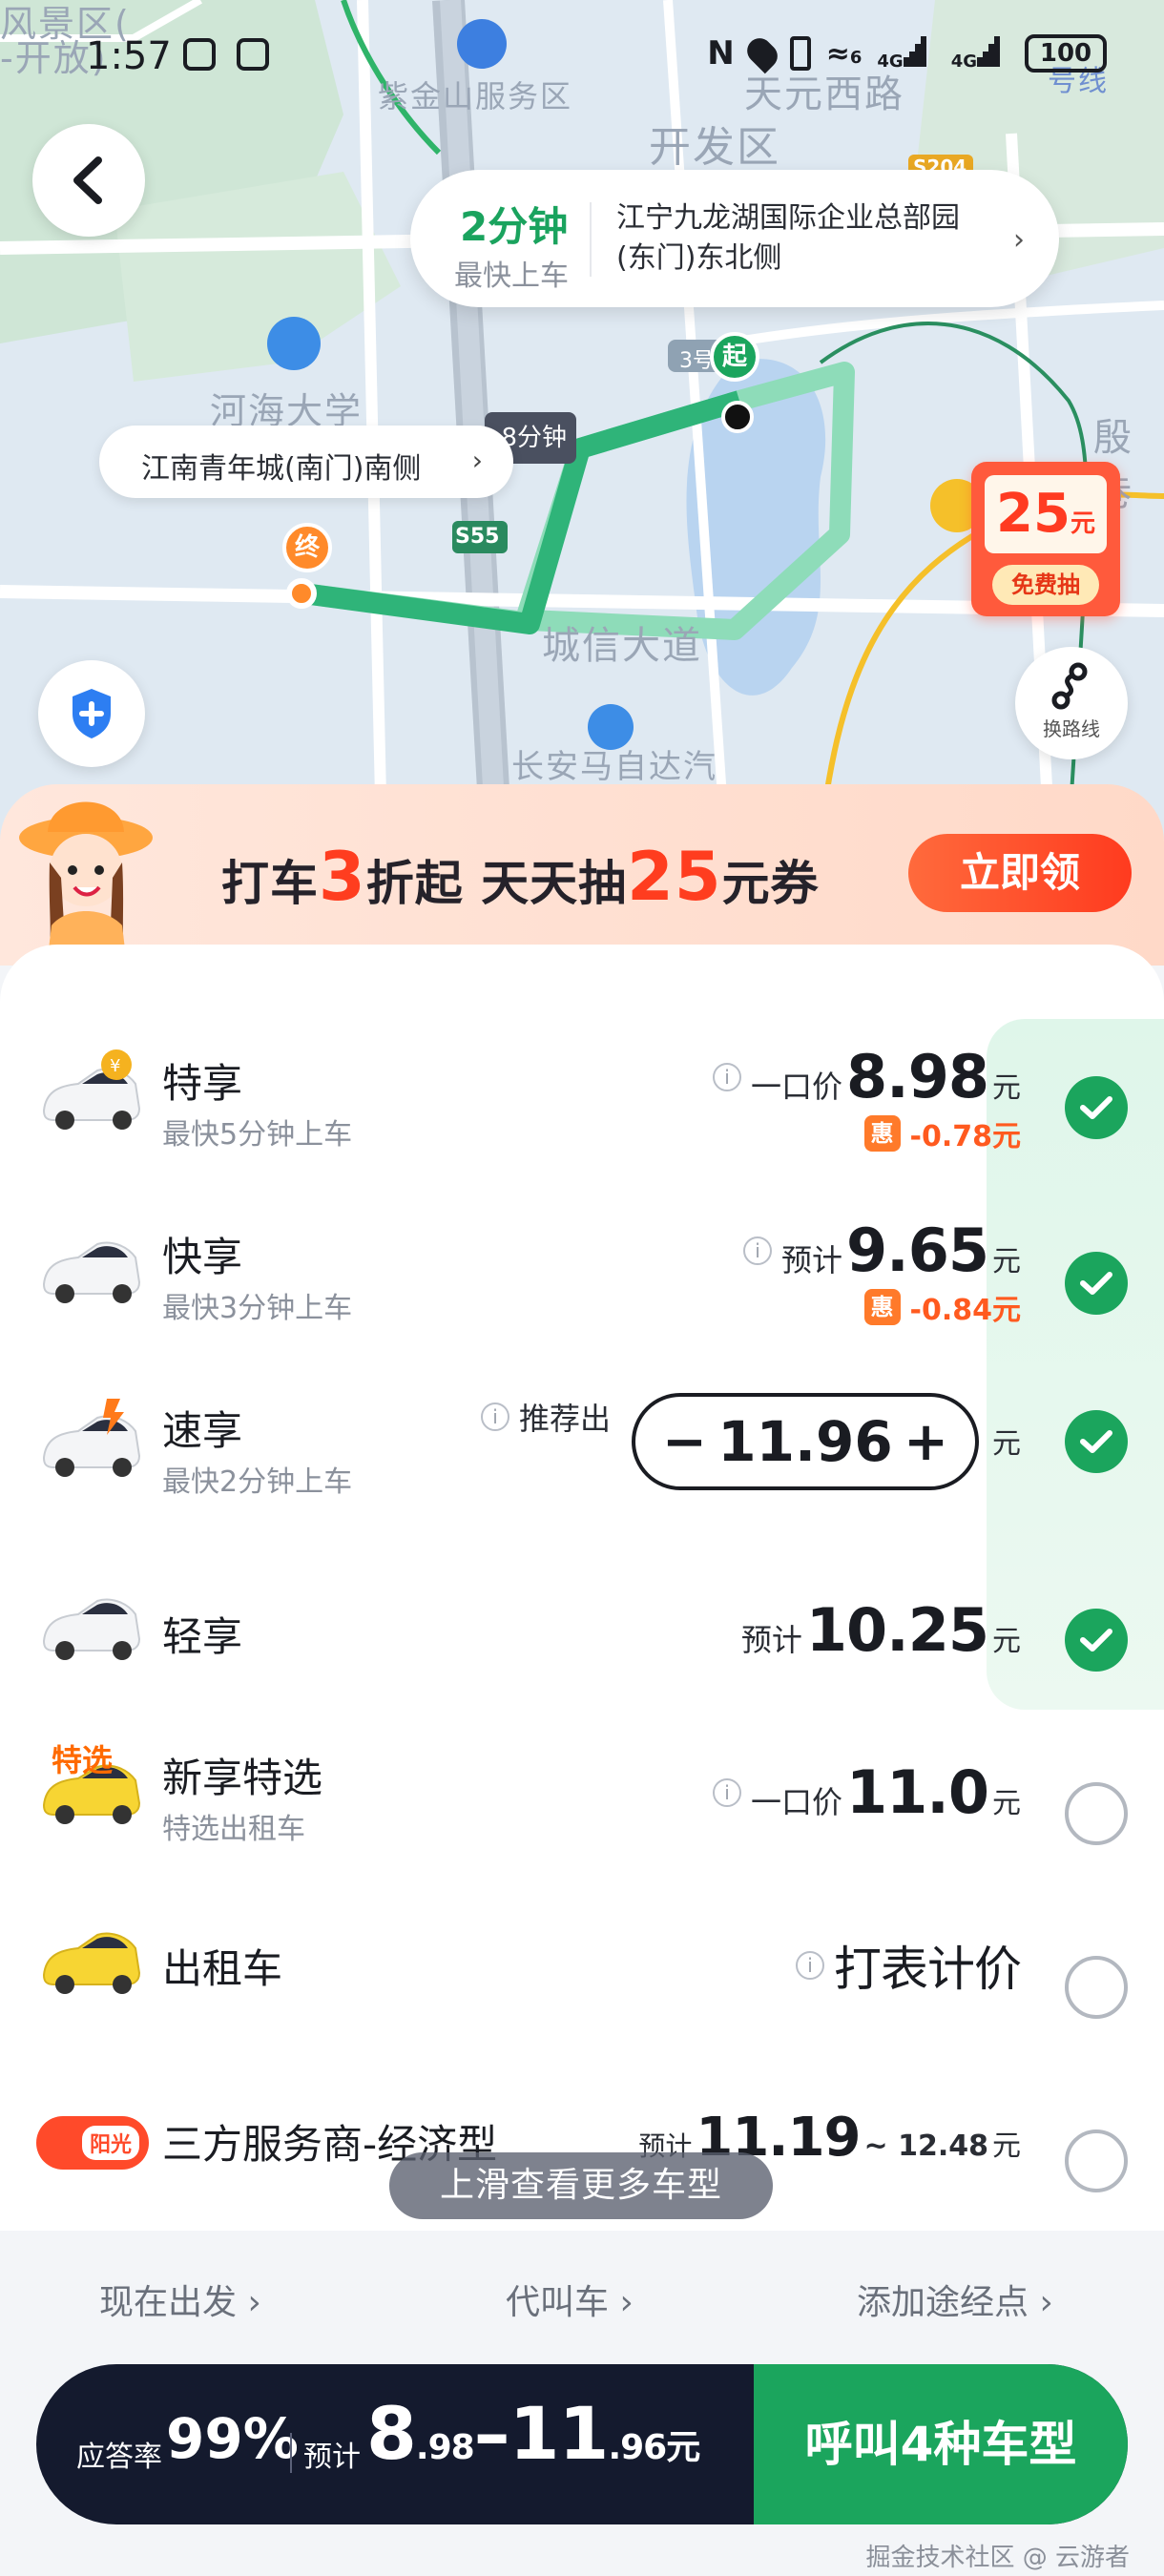  What do you see at coordinates (1072, 703) in the screenshot?
I see `switch-route-button: 换路线` at bounding box center [1072, 703].